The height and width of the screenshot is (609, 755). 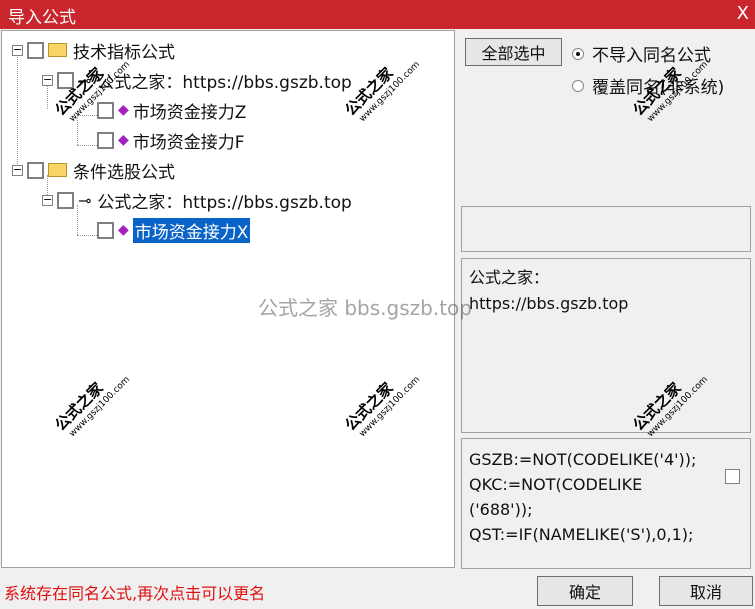 What do you see at coordinates (743, 13) in the screenshot?
I see `close-icon: X` at bounding box center [743, 13].